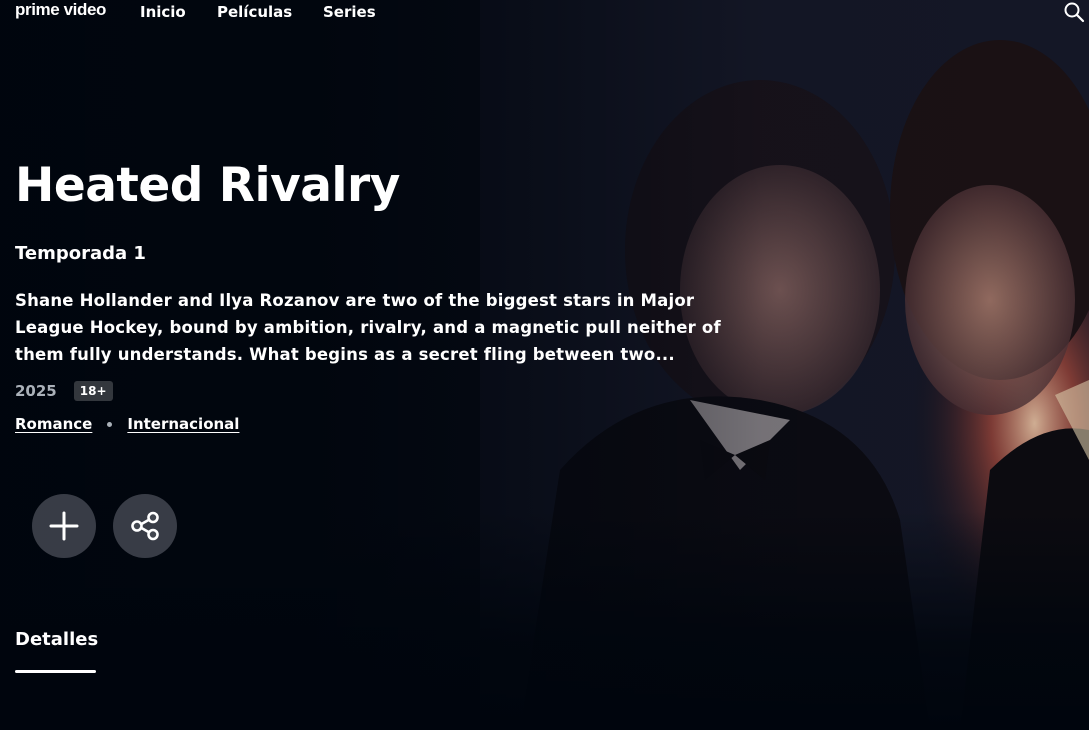 The height and width of the screenshot is (730, 1089). I want to click on season-label: Temporada 1, so click(80, 253).